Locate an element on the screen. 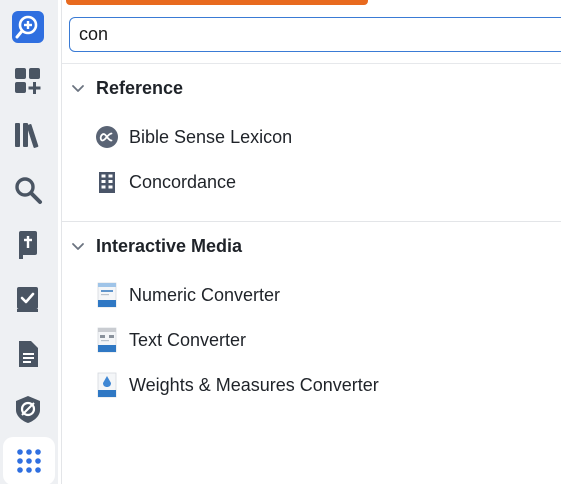 This screenshot has height=485, width=561. atlas-button is located at coordinates (28, 409).